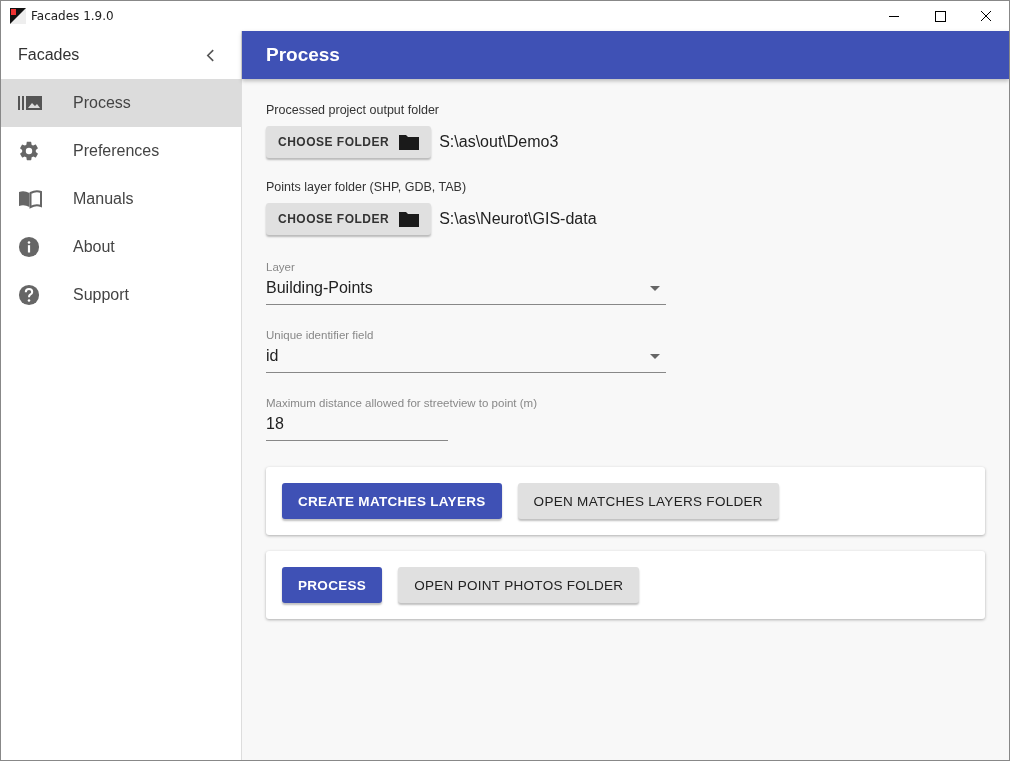  Describe the element at coordinates (281, 267) in the screenshot. I see `field-label: Layer` at that location.